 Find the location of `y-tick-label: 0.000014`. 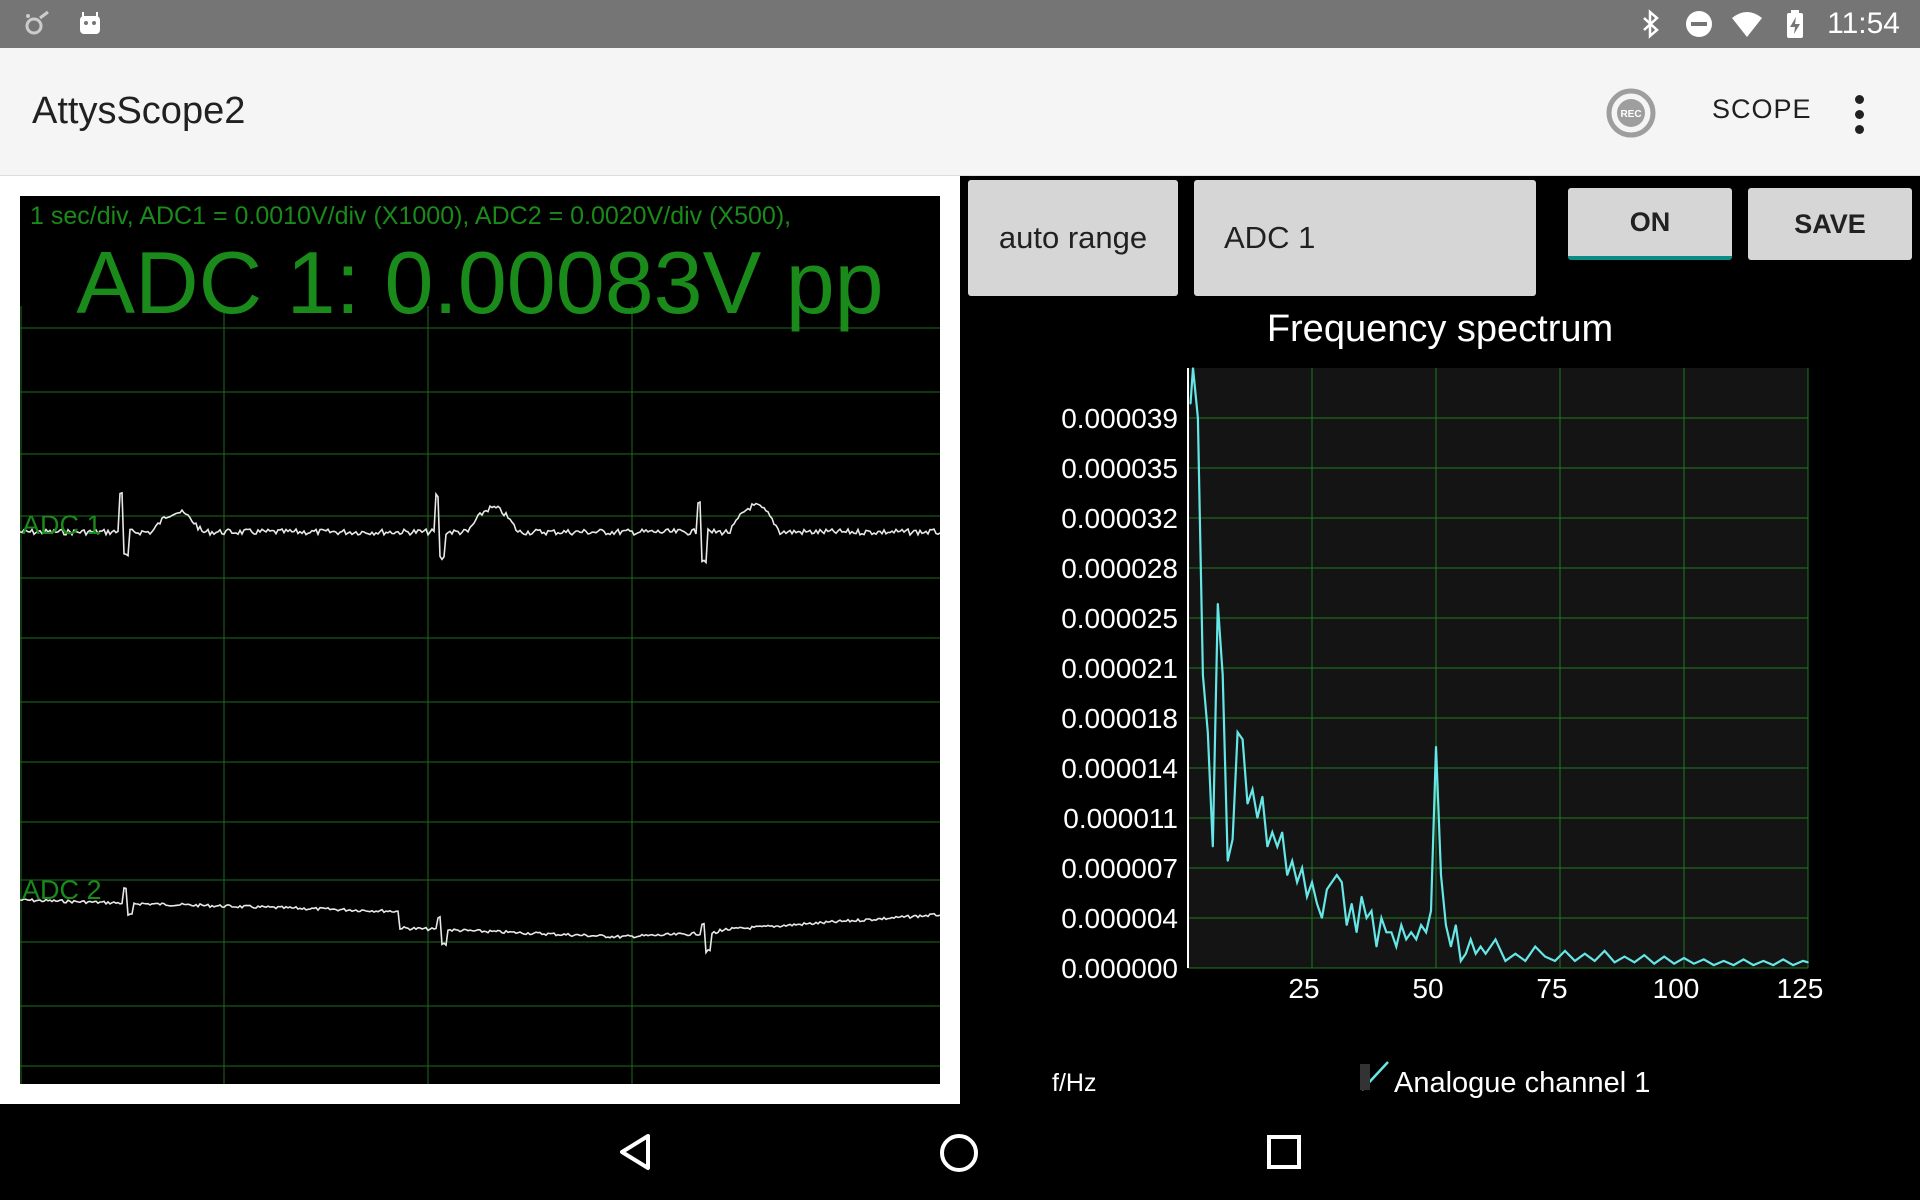

y-tick-label: 0.000014 is located at coordinates (1119, 768).